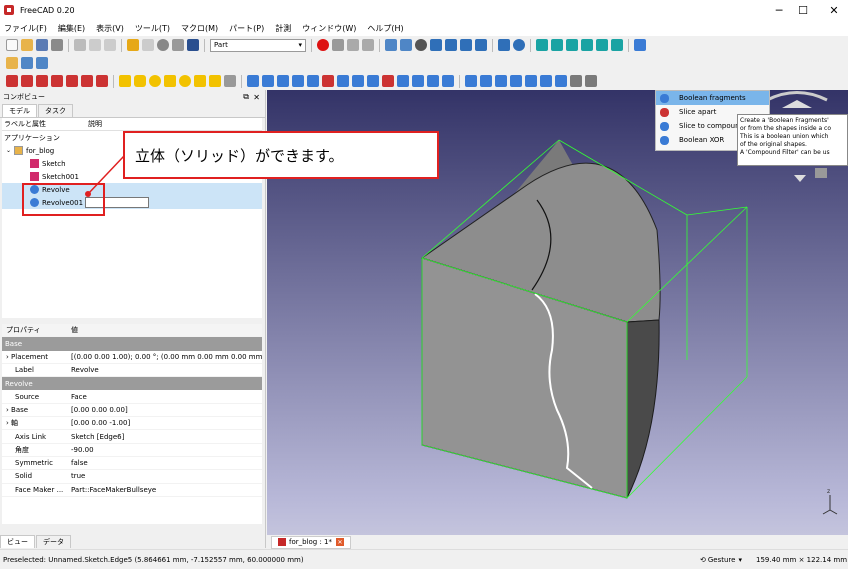 Image resolution: width=848 pixels, height=569 pixels. I want to click on compound-icon, so click(471, 81).